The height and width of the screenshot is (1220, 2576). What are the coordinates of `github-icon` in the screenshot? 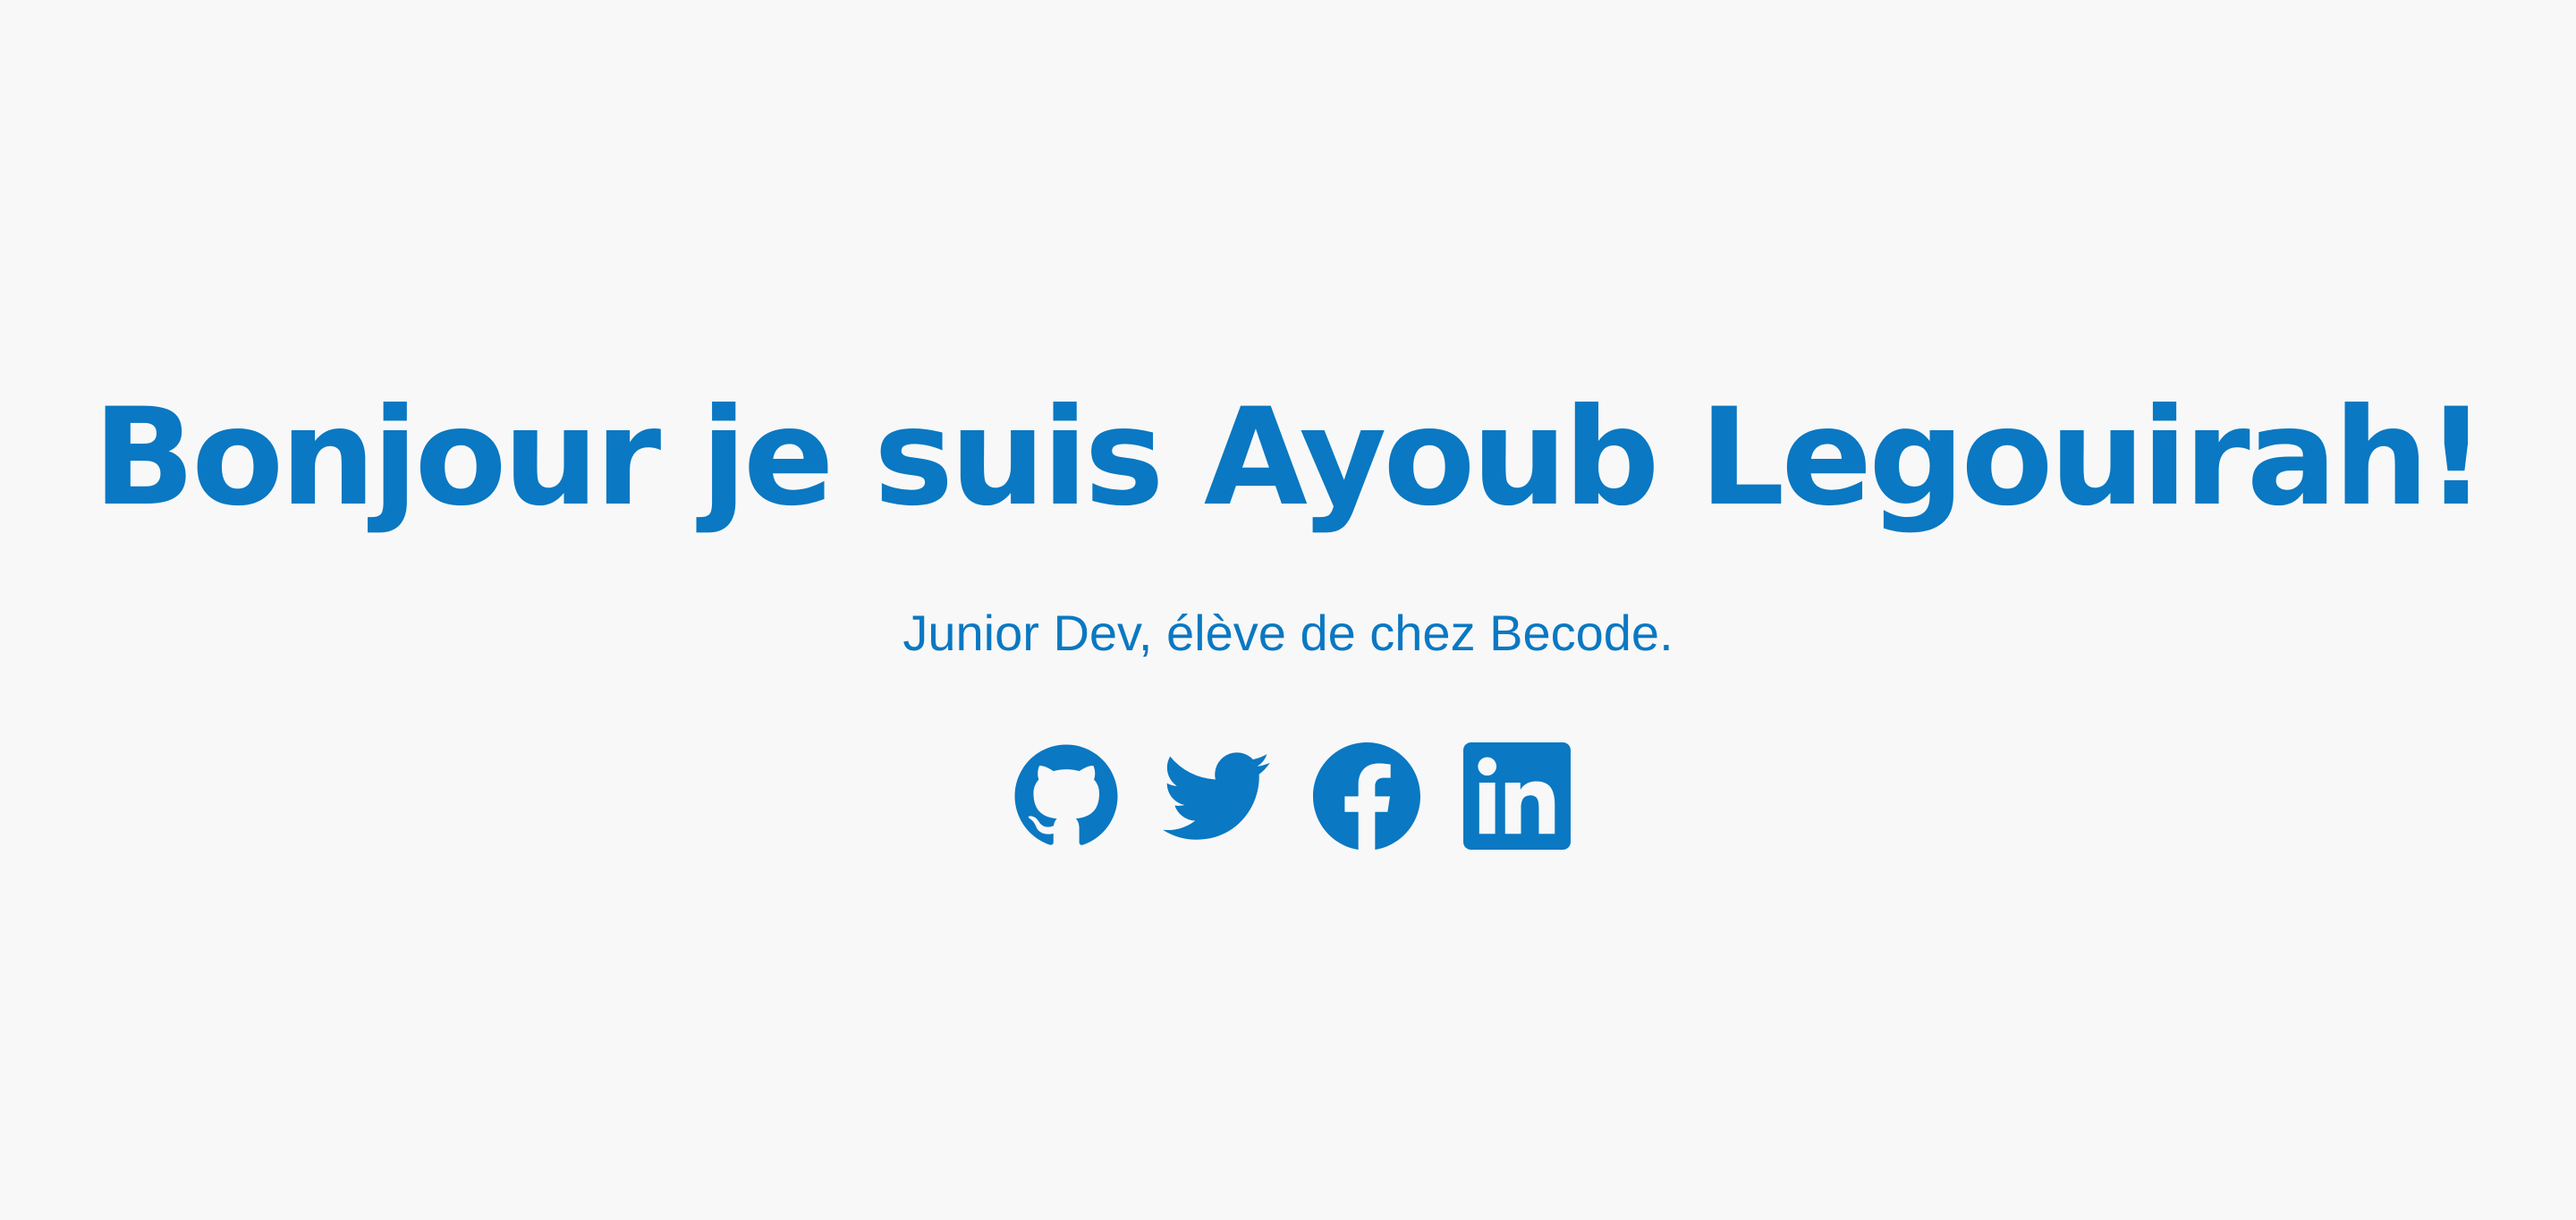 It's located at (1066, 794).